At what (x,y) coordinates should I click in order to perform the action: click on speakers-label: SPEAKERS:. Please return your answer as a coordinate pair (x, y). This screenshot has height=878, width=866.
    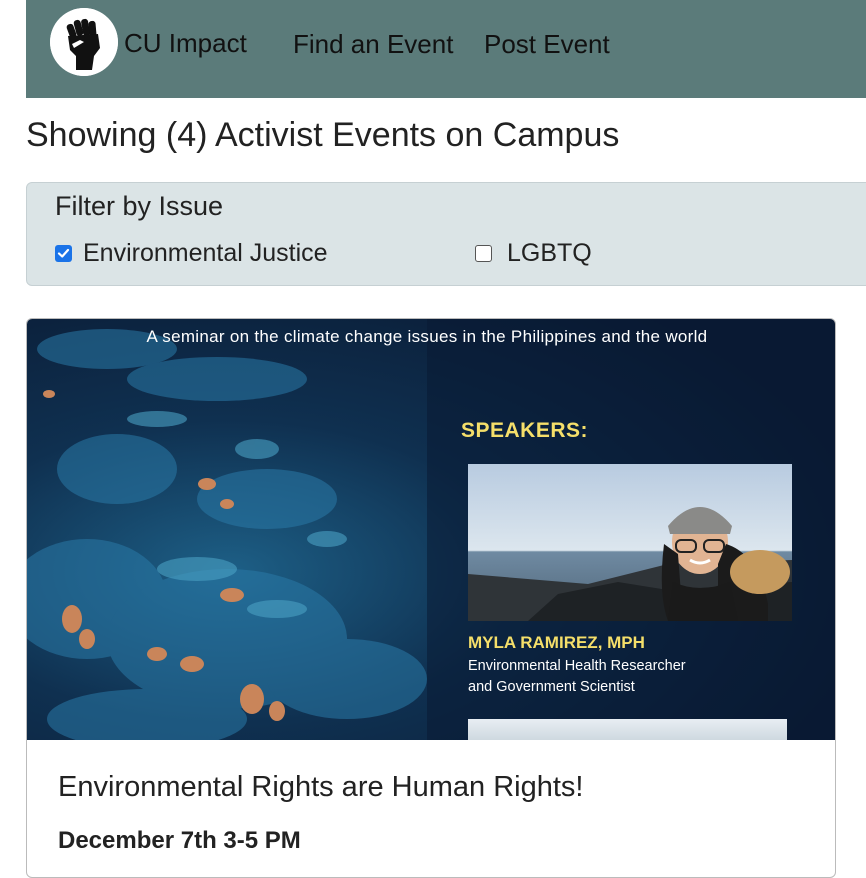
    Looking at the image, I should click on (525, 430).